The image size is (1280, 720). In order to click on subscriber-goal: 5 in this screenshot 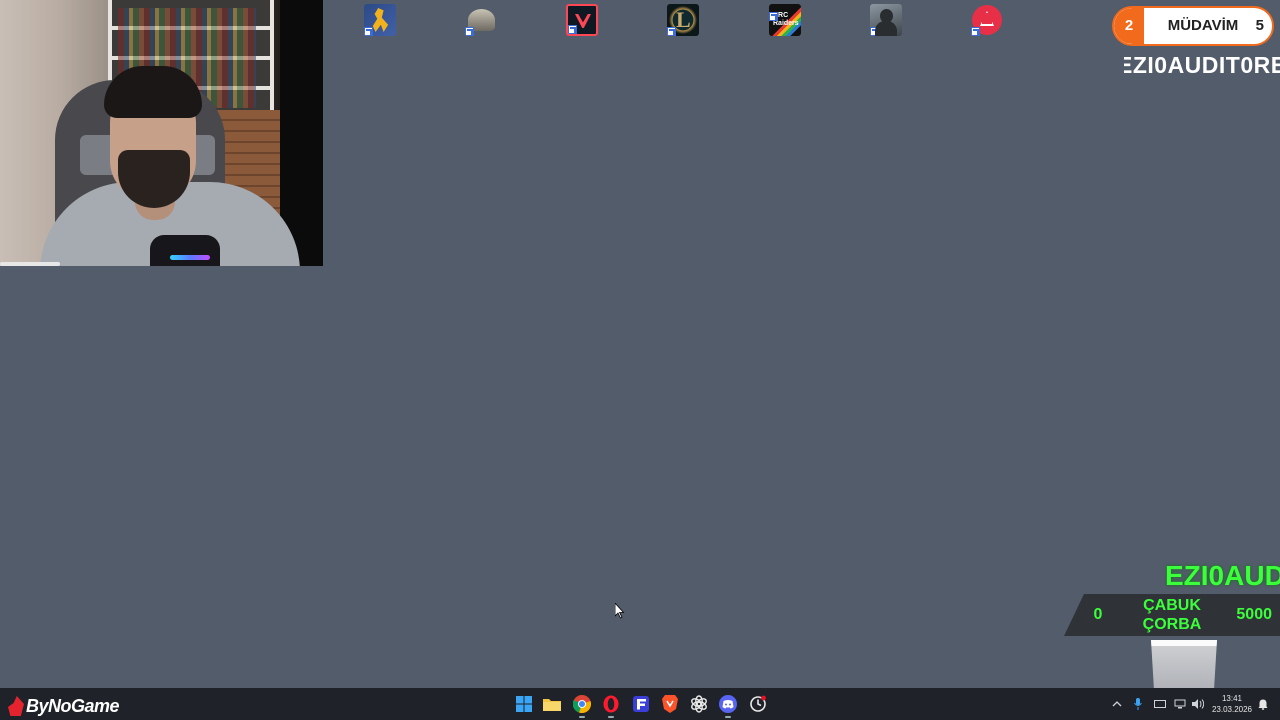, I will do `click(1259, 25)`.